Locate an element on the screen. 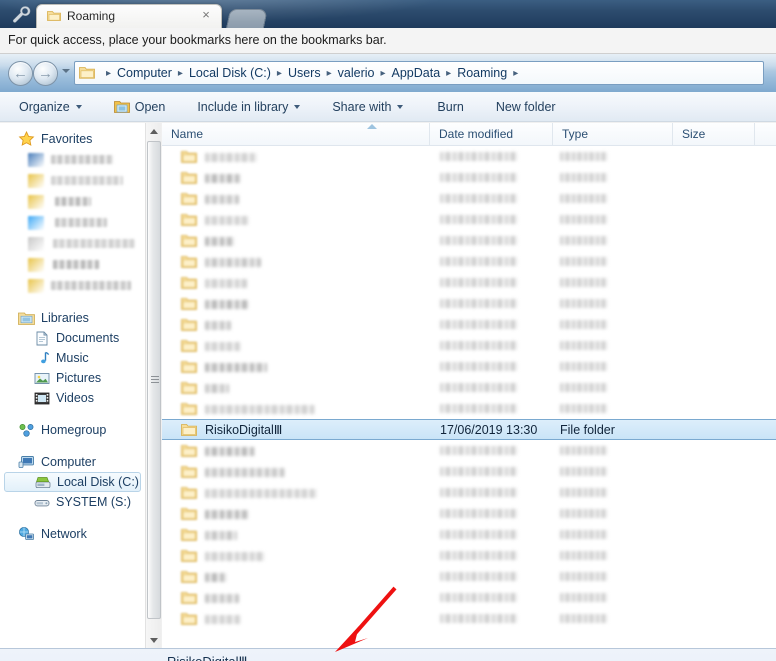  sidebar-item-local-disk-c: Local Disk (C:) is located at coordinates (72, 482).